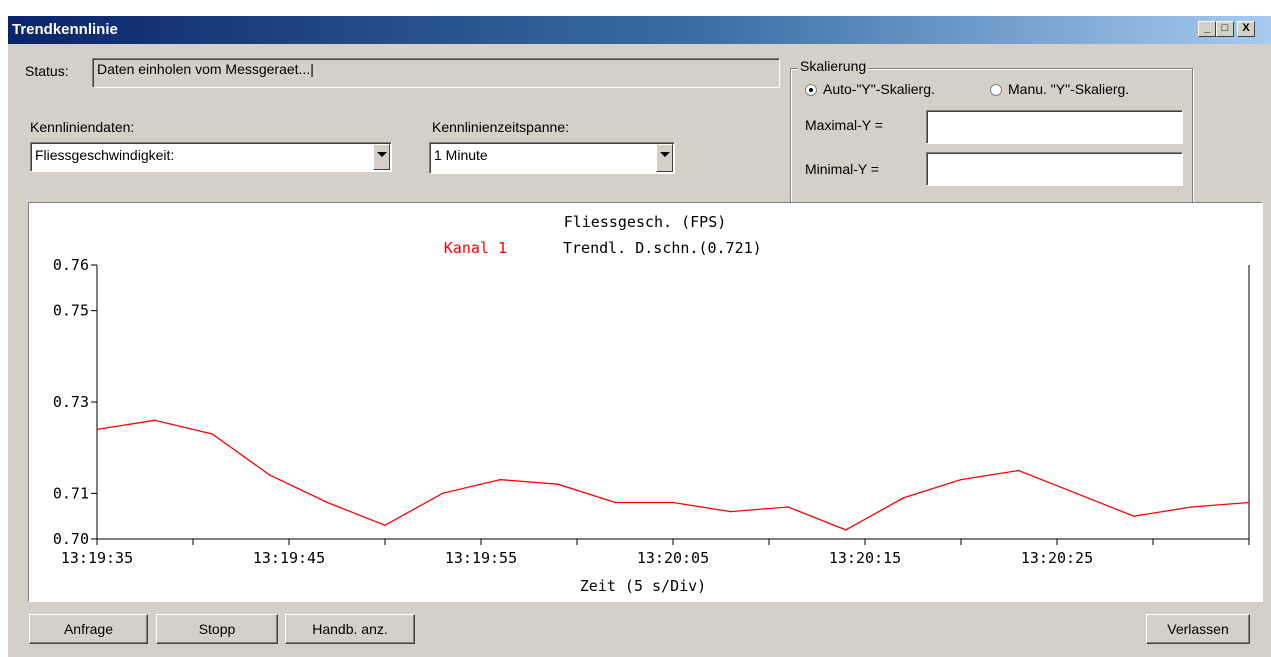 This screenshot has height=657, width=1271. Describe the element at coordinates (71, 265) in the screenshot. I see `y-tick-label: 0.76` at that location.